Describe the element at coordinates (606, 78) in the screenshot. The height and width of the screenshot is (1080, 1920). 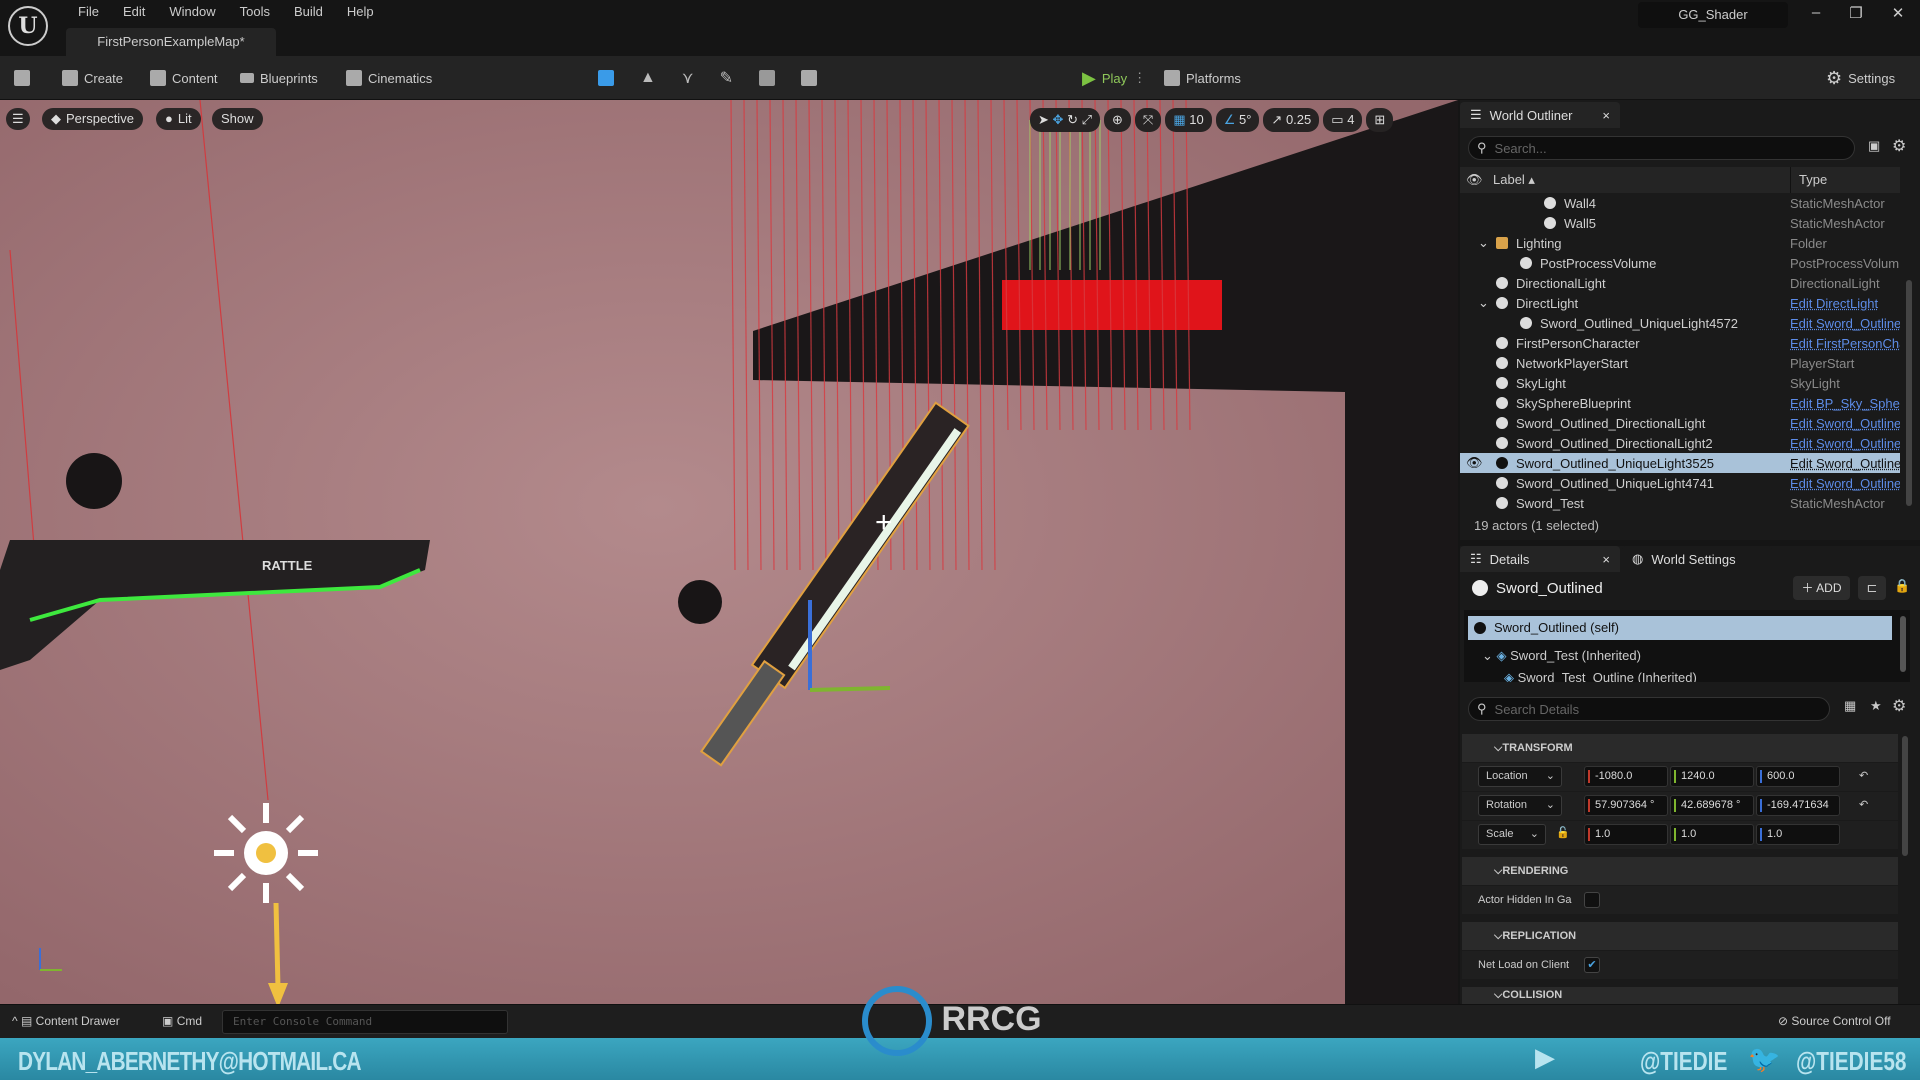
I see `select-mode-icon` at that location.